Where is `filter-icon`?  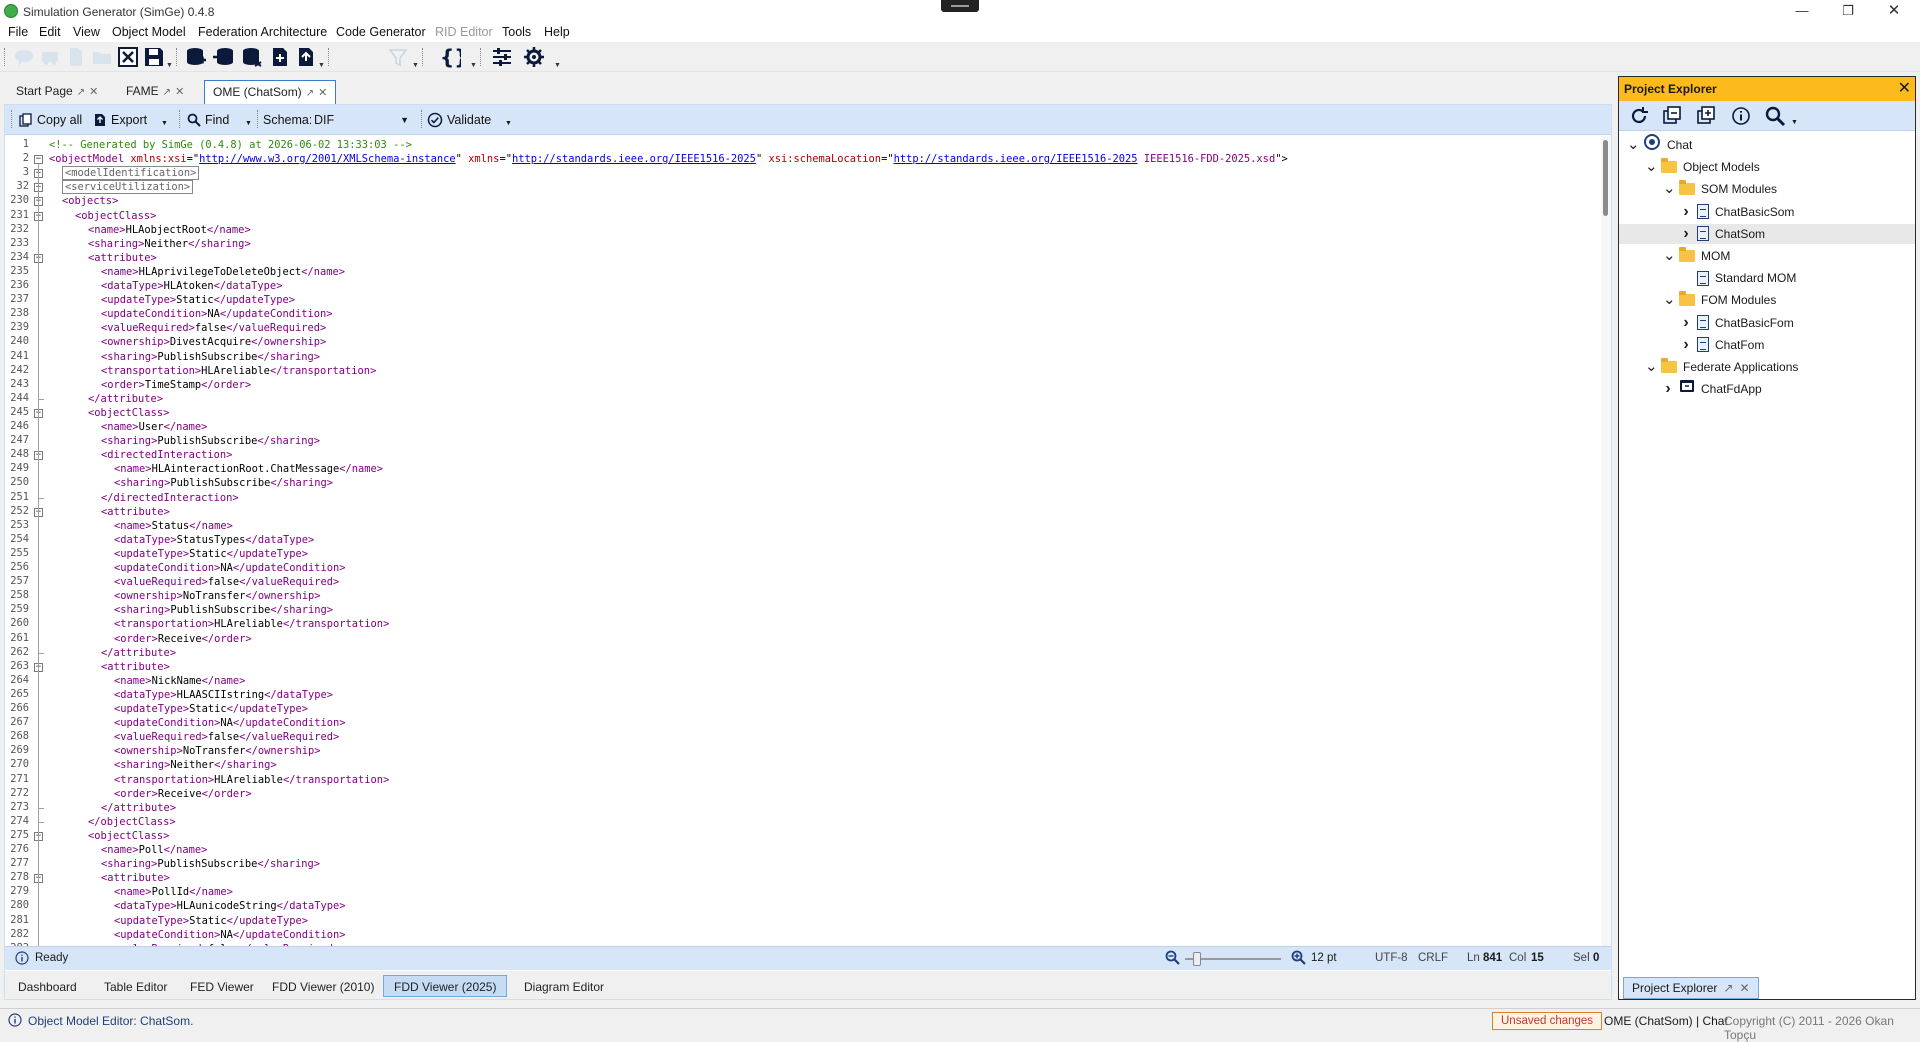
filter-icon is located at coordinates (398, 57).